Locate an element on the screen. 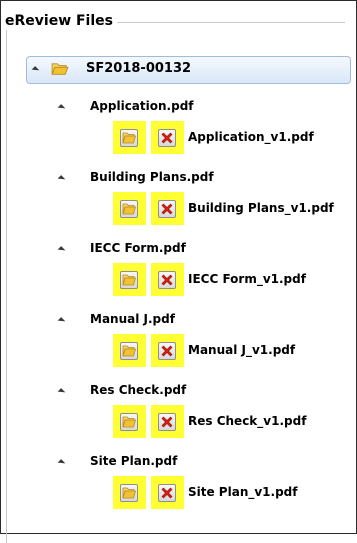 This screenshot has height=543, width=357. document-node-label: IECC Form.pdf is located at coordinates (138, 248).